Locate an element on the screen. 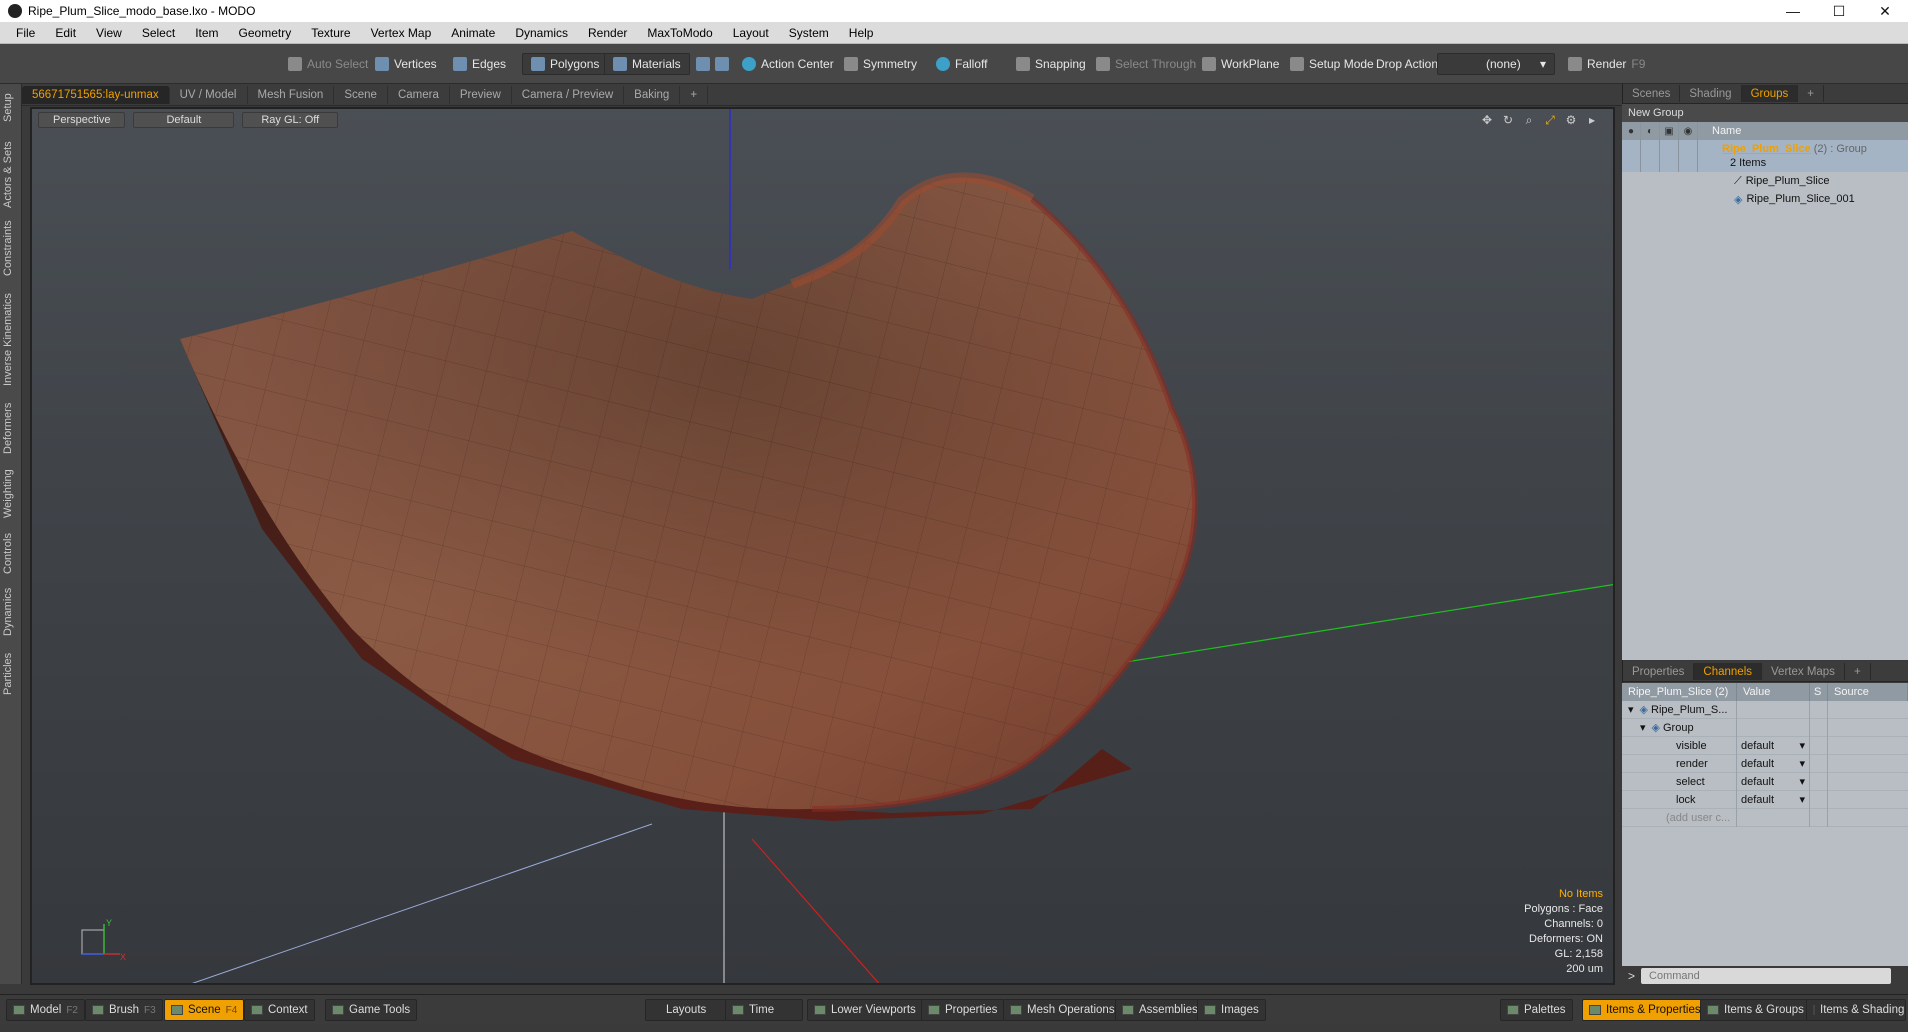 The height and width of the screenshot is (1032, 1908). action-center-button: Action Center is located at coordinates (788, 64).